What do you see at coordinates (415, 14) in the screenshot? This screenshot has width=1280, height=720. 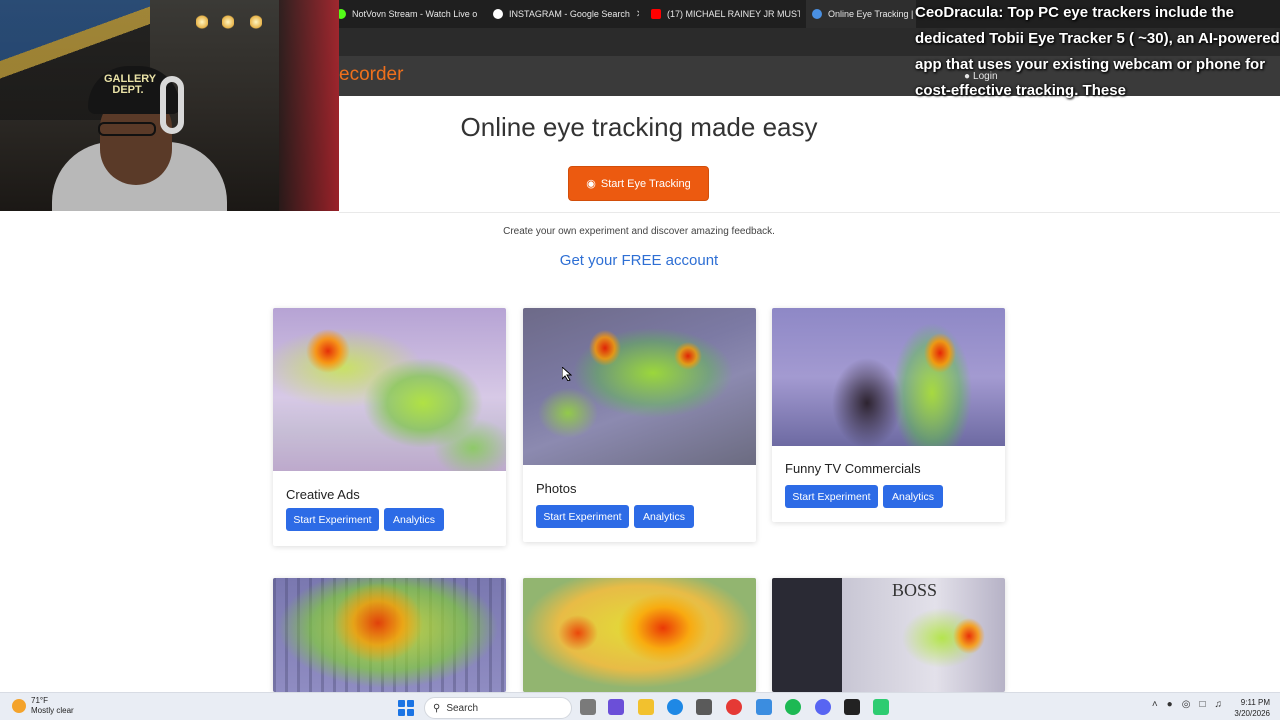 I see `tab-label: NotVovn Stream - Watch Live o` at bounding box center [415, 14].